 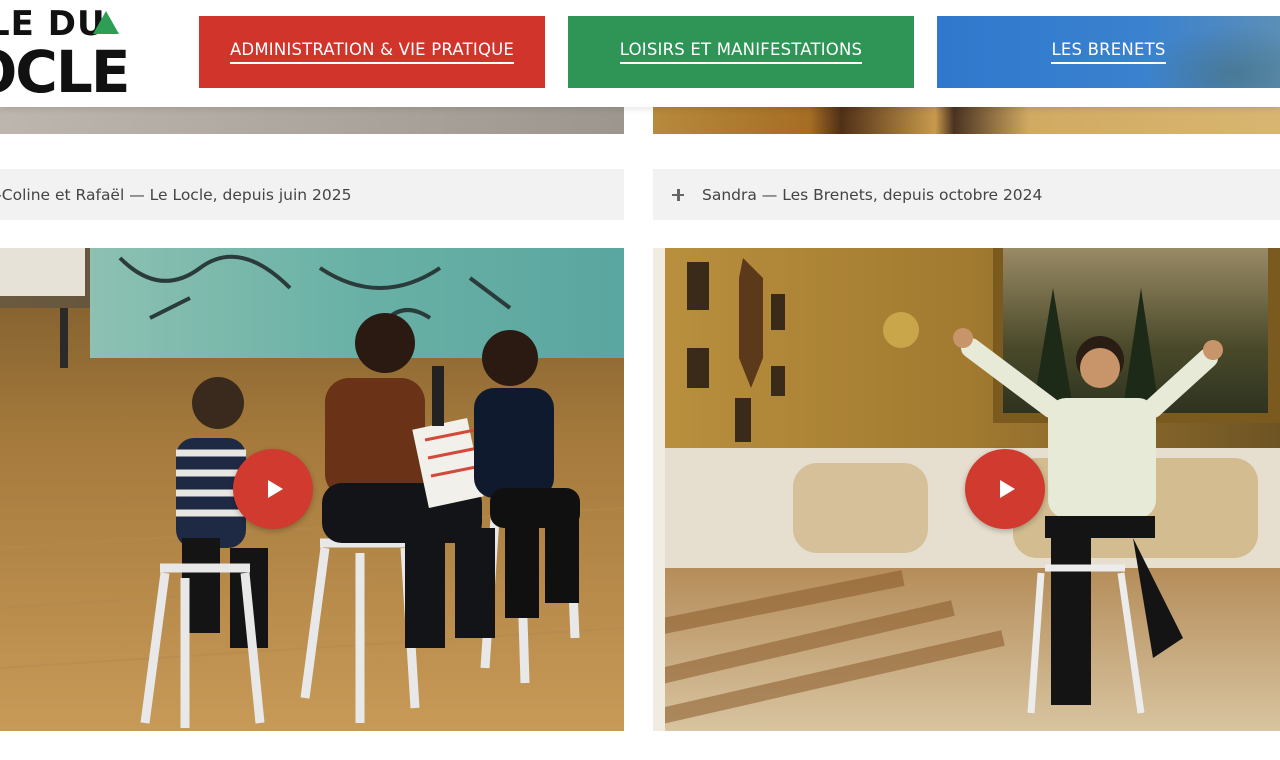 What do you see at coordinates (1205, 52) in the screenshot?
I see `nav-brenets-background-image` at bounding box center [1205, 52].